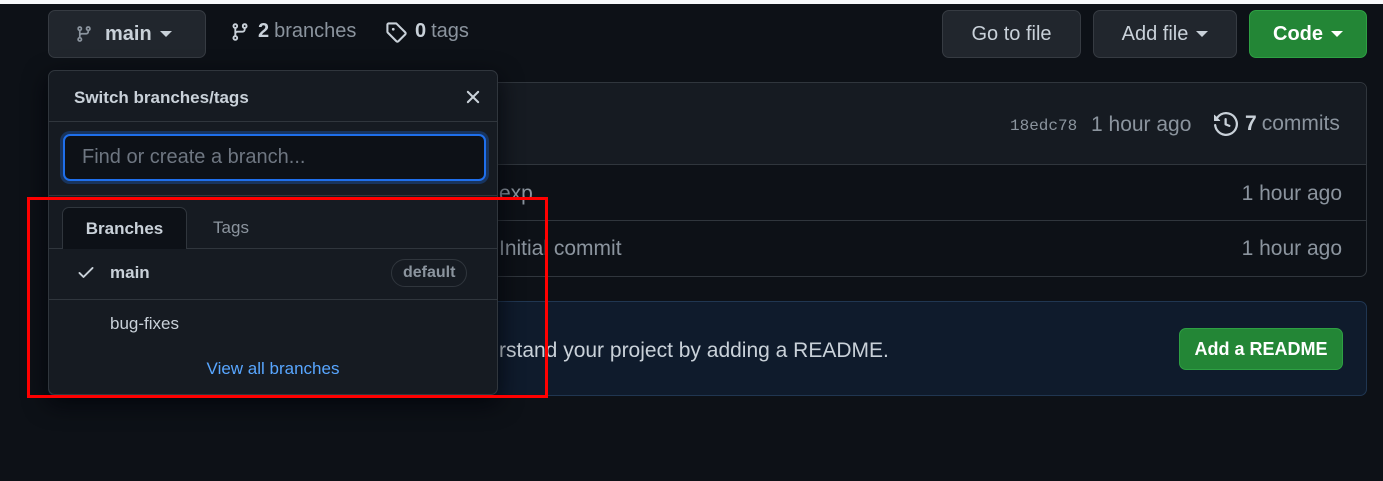 The image size is (1383, 481). Describe the element at coordinates (560, 249) in the screenshot. I see `file-commit-message: Initial commit` at that location.